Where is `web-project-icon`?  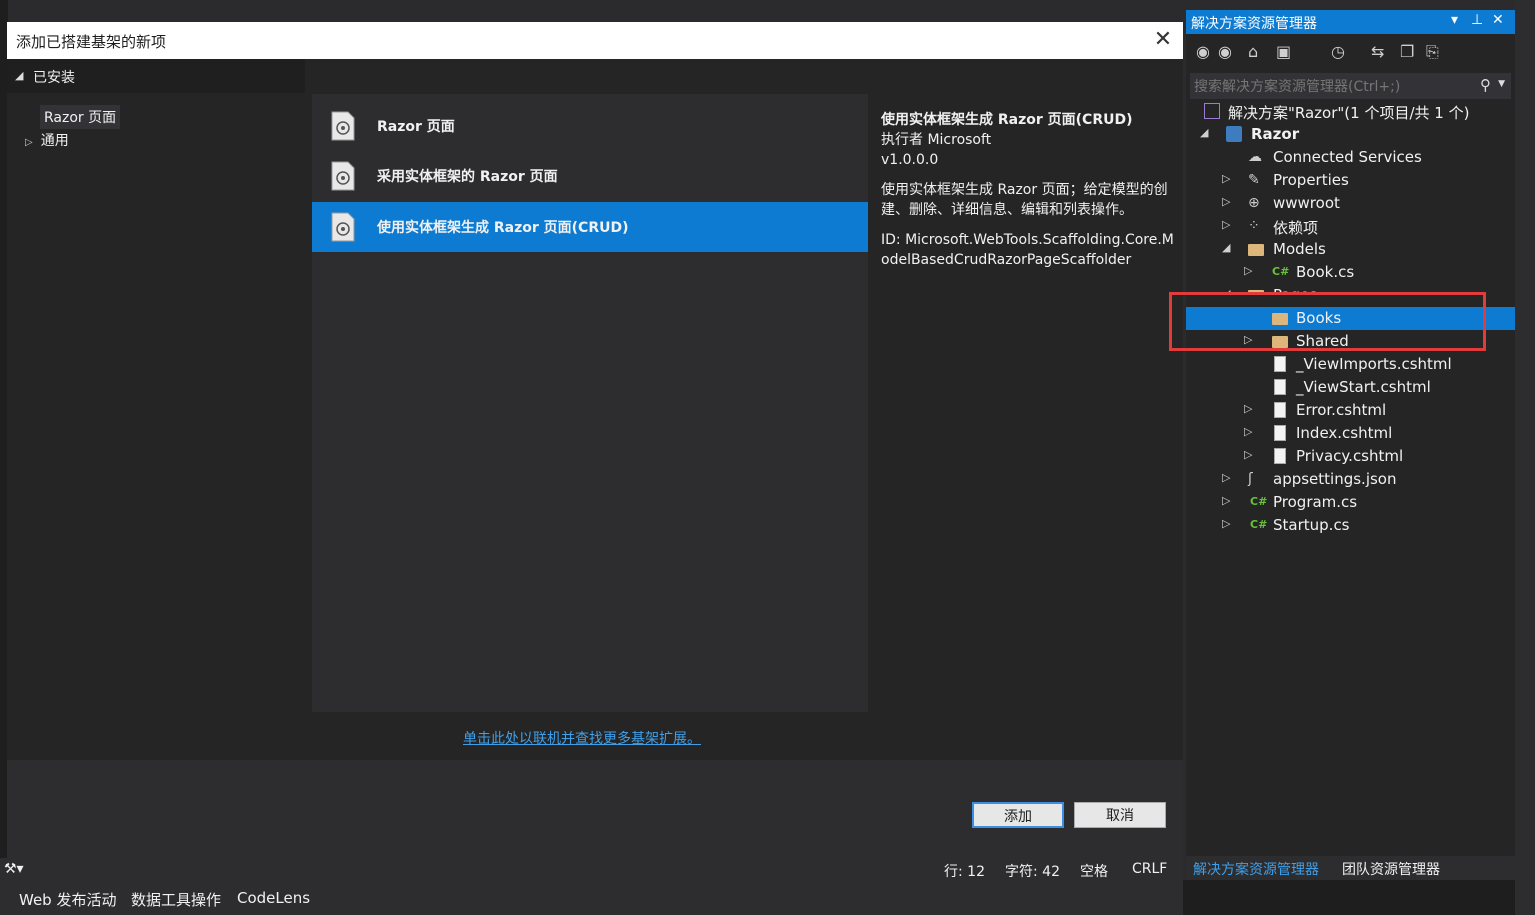 web-project-icon is located at coordinates (1234, 134).